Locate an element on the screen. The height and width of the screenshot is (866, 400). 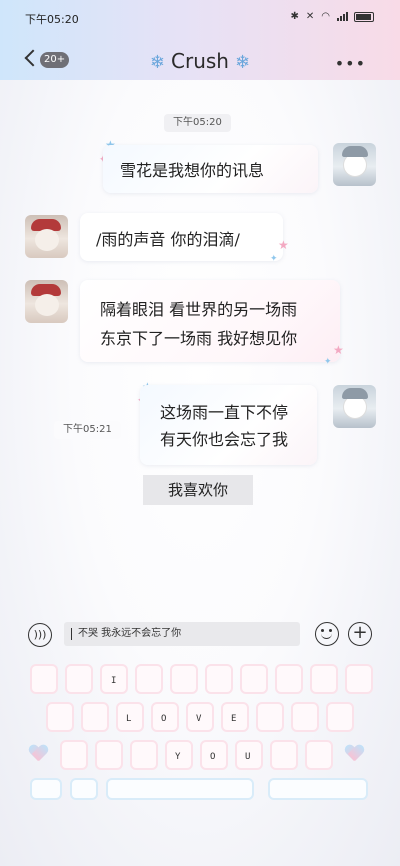
voice-input-icon: ))) is located at coordinates (40, 635).